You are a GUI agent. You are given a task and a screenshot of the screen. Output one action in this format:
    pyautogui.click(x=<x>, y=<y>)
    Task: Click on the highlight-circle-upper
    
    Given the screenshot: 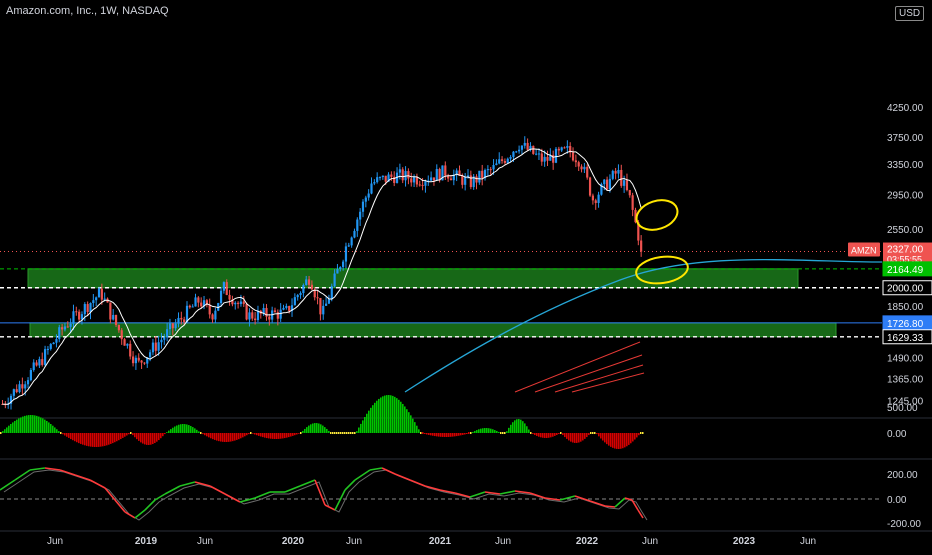 What is the action you would take?
    pyautogui.click(x=657, y=215)
    